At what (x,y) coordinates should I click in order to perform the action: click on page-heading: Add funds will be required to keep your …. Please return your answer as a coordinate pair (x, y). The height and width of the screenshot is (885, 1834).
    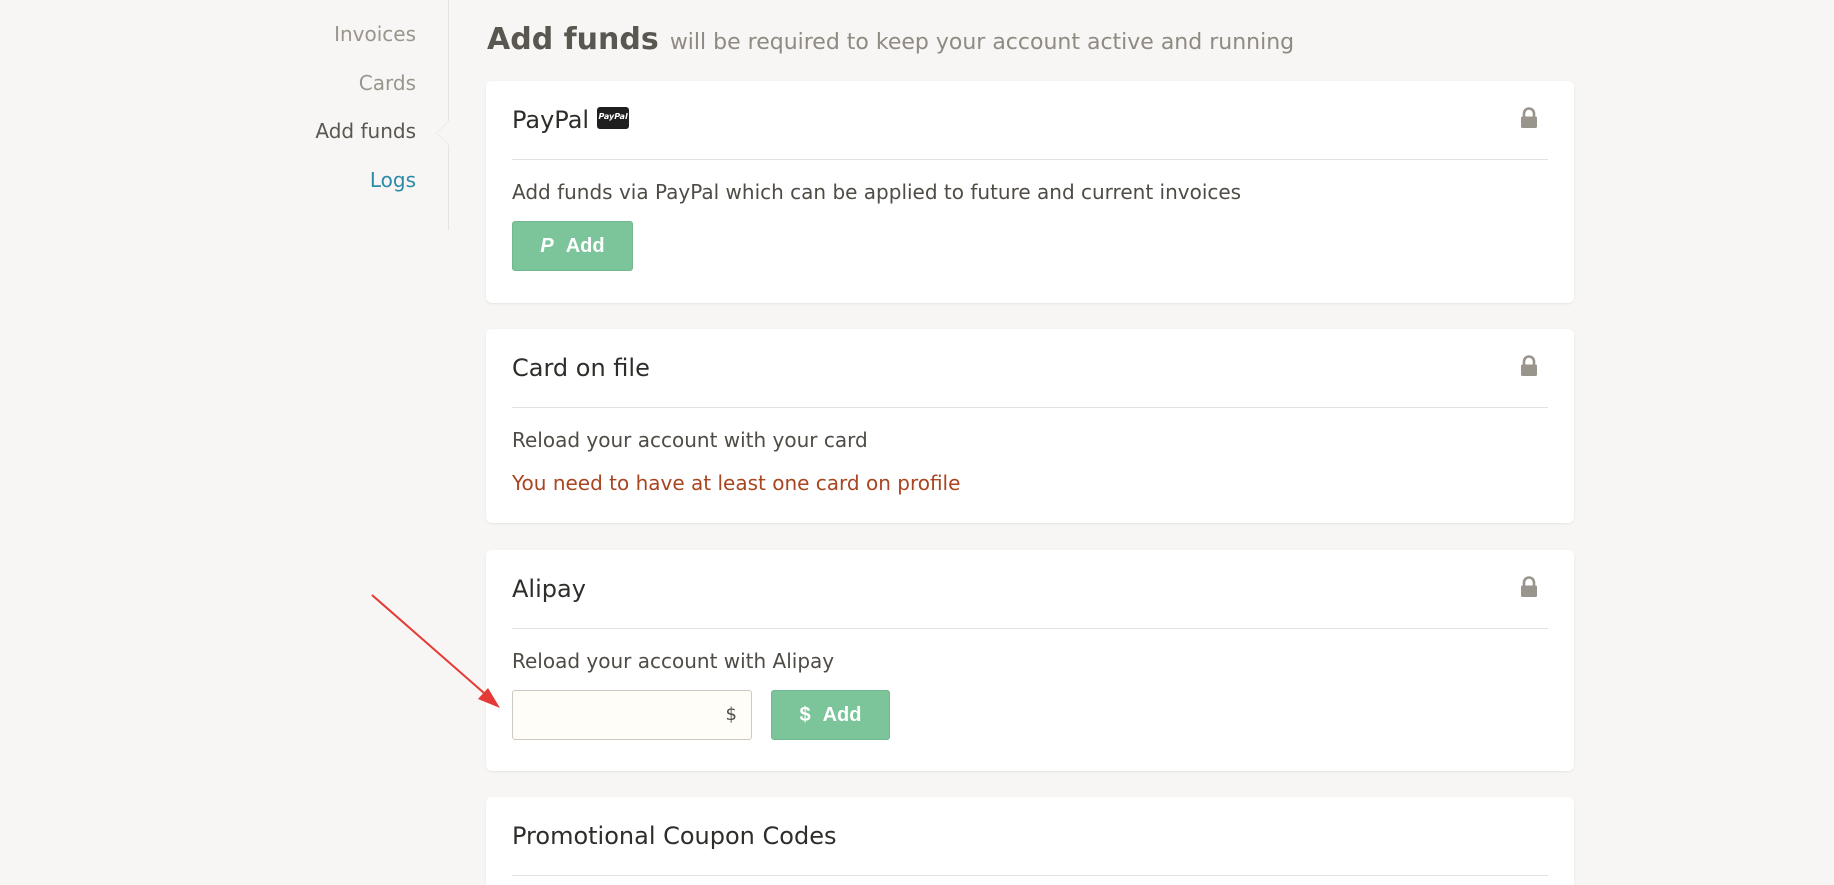
    Looking at the image, I should click on (890, 39).